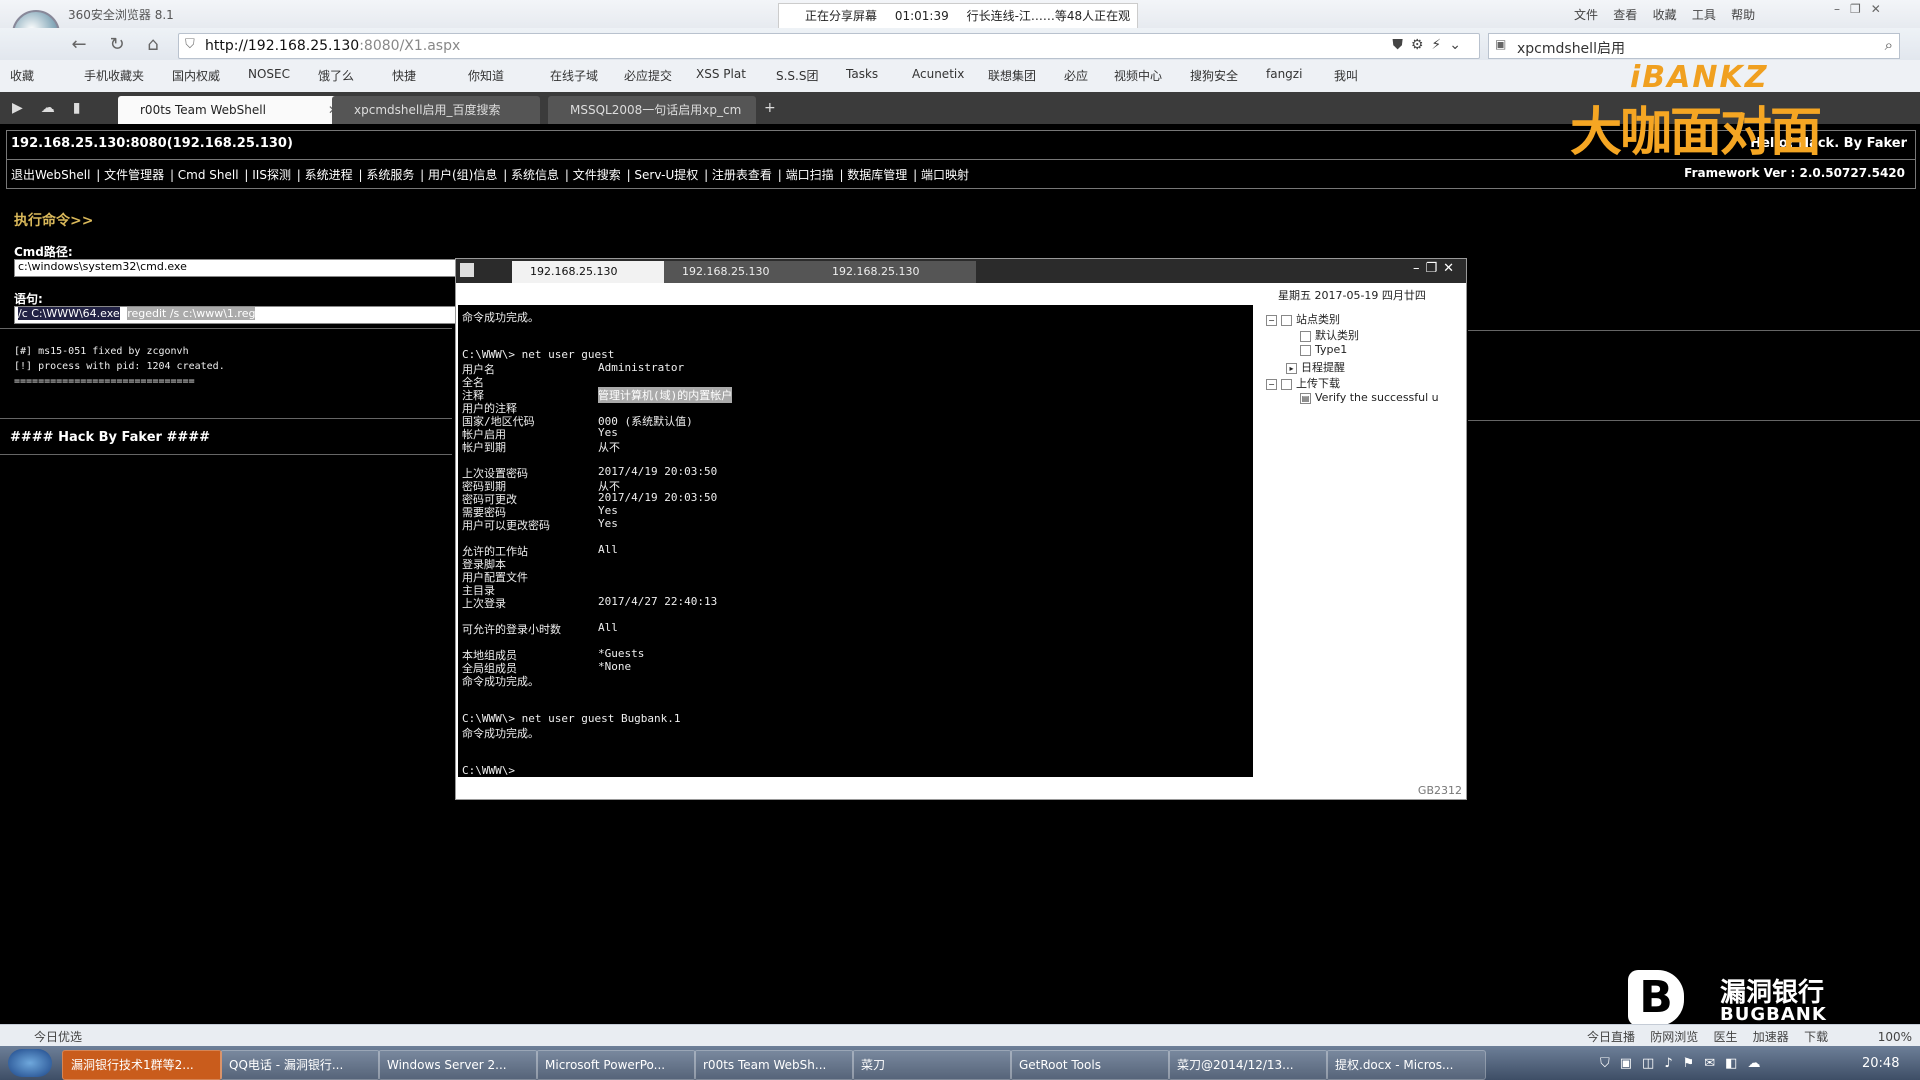 Image resolution: width=1920 pixels, height=1080 pixels. What do you see at coordinates (1346, 75) in the screenshot?
I see `fav-item: 我叫` at bounding box center [1346, 75].